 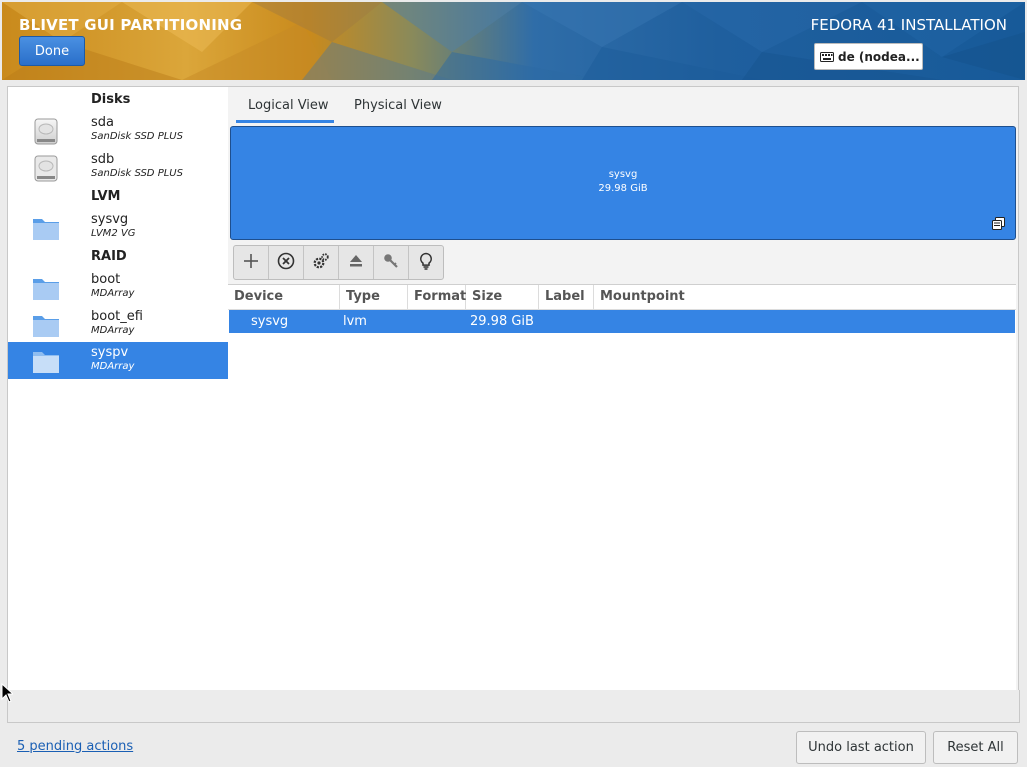 I want to click on device-name: boot_efi, so click(x=117, y=316).